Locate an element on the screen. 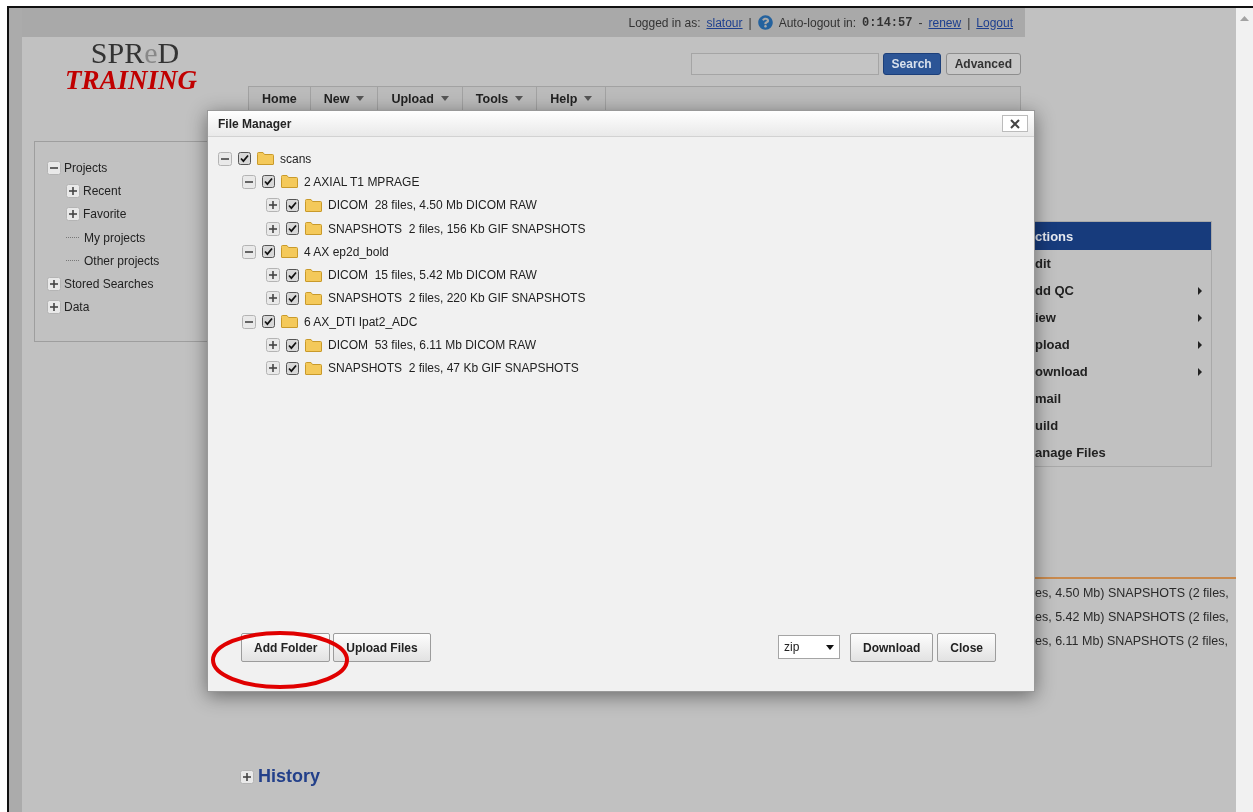 This screenshot has width=1253, height=812. folder-name: SNAPSHOTS 2 files, 156 Kb GIF SNAPSHOTS is located at coordinates (457, 228).